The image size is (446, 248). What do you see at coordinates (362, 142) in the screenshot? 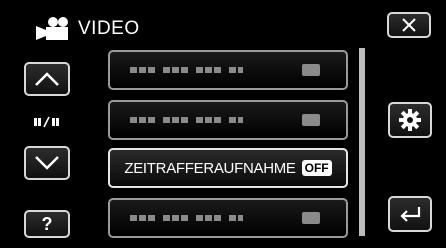
I see `scrollbar` at bounding box center [362, 142].